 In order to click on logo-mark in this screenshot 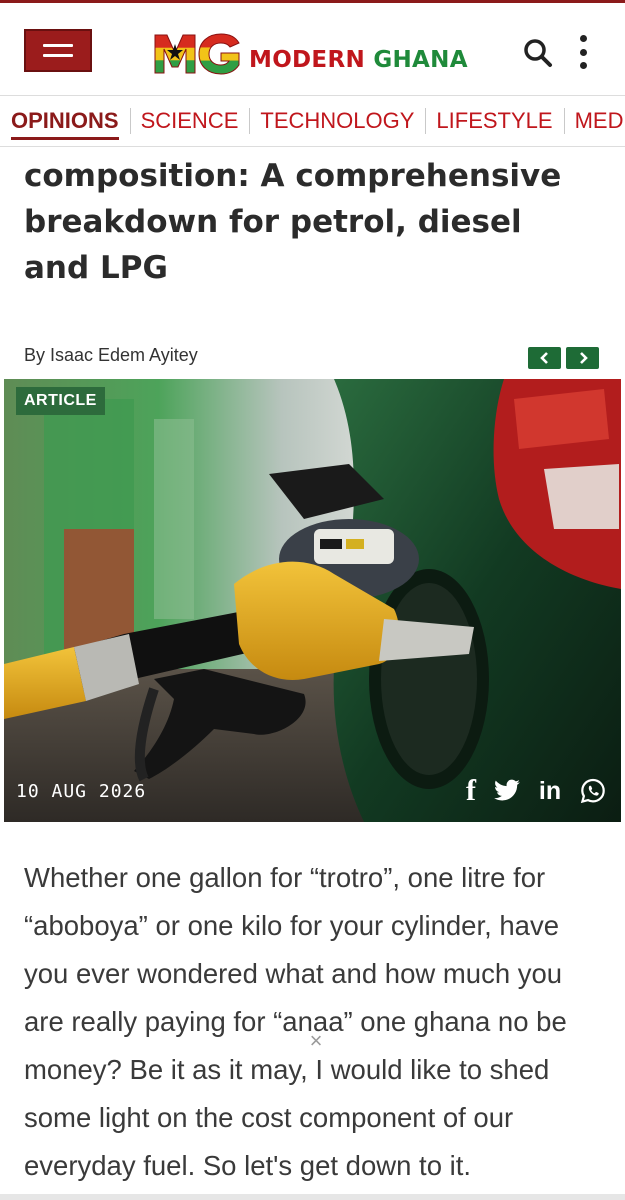, I will do `click(197, 52)`.